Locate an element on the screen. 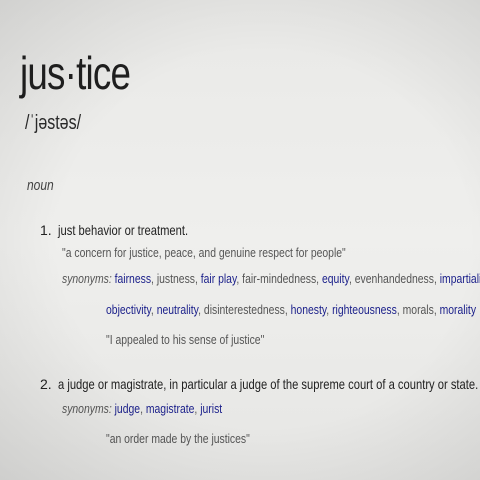 This screenshot has height=480, width=480. synonym-list: judge, magistrate, jurist is located at coordinates (169, 408).